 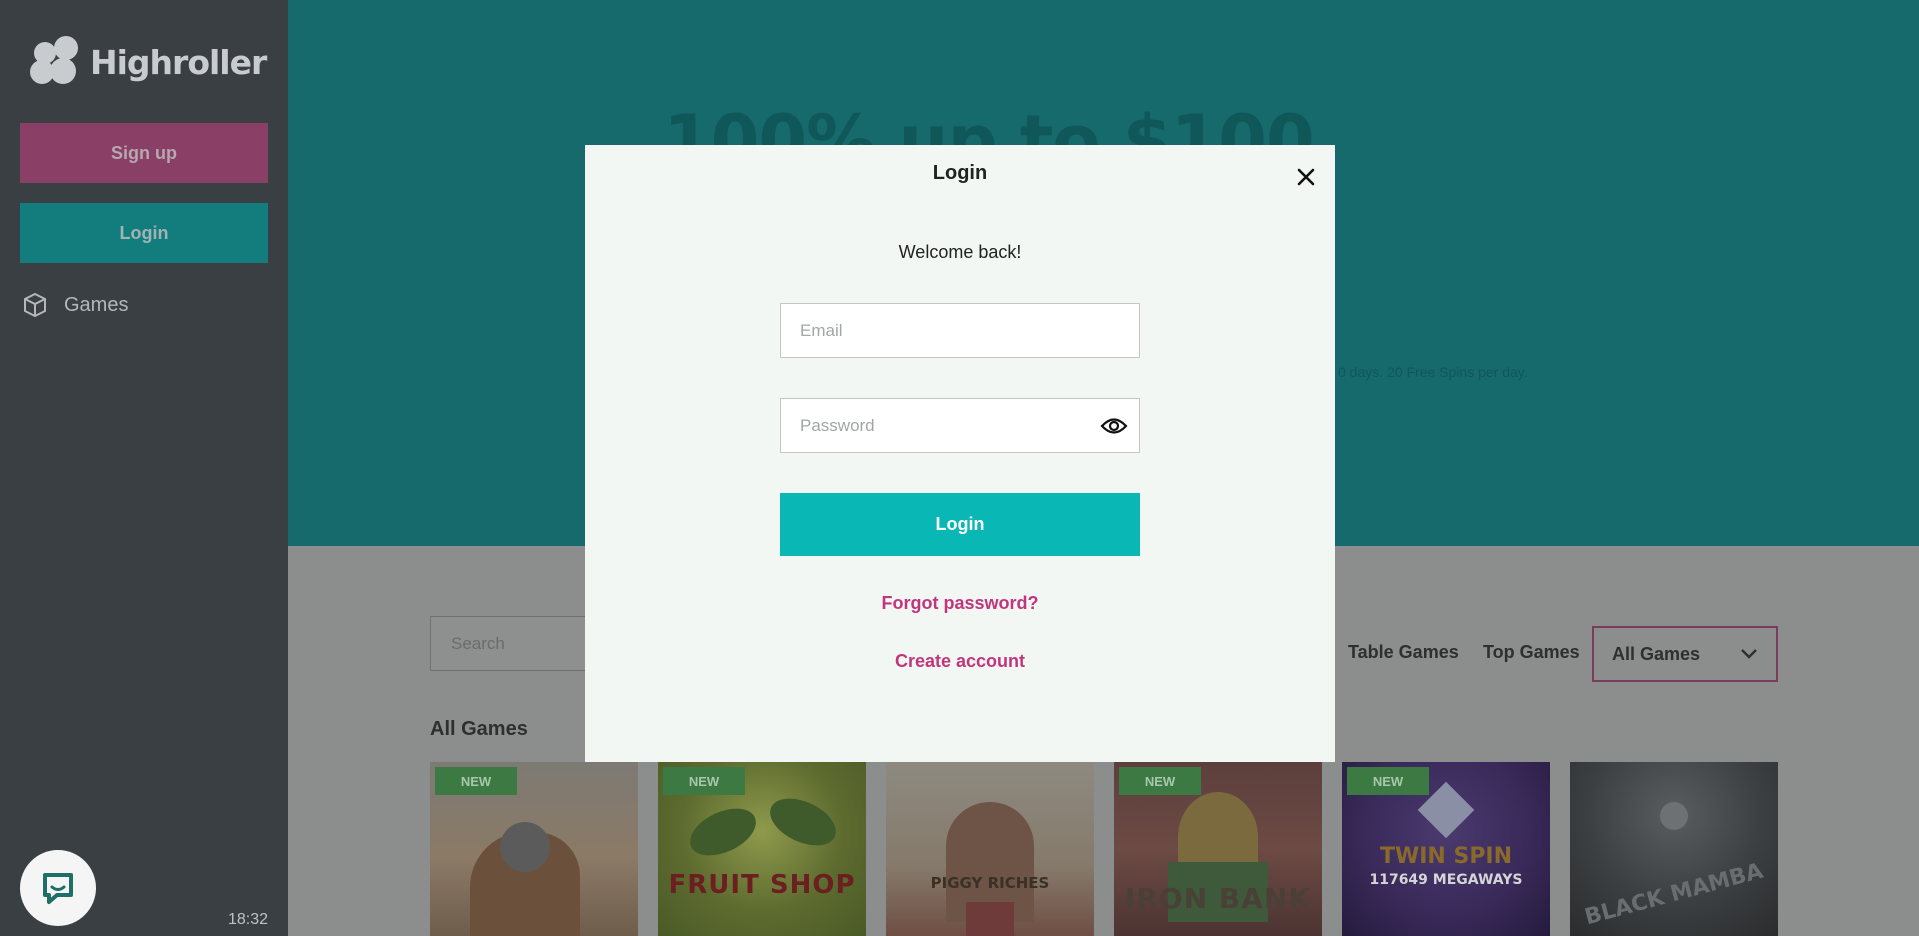 I want to click on email-field-wrapper, so click(x=960, y=330).